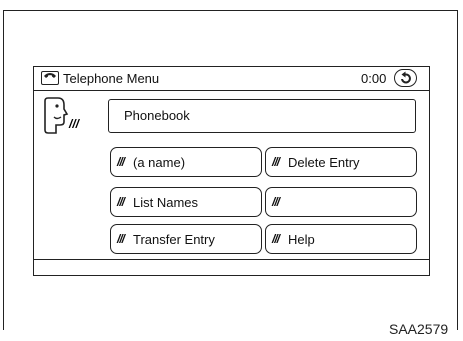 The image size is (463, 341). I want to click on delete-entry-button: /// Delete Entry, so click(341, 162).